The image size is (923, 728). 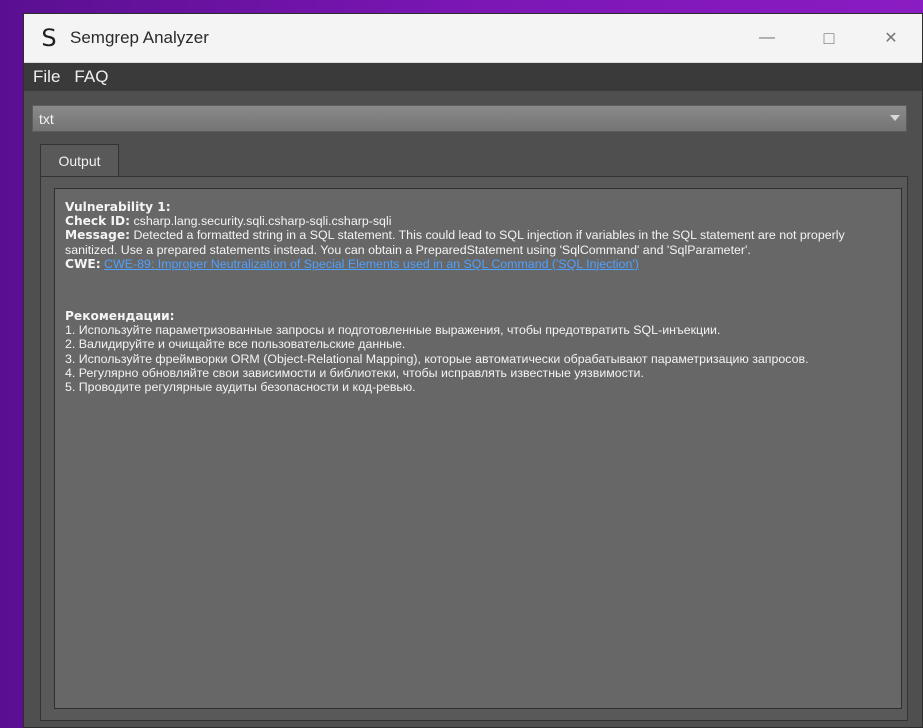 I want to click on message-label: Message:, so click(x=97, y=235).